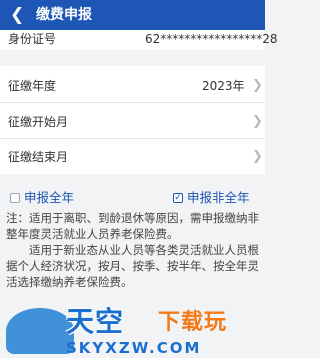 Image resolution: width=320 pixels, height=358 pixels. What do you see at coordinates (132, 156) in the screenshot?
I see `end-month-row: 征缴结束月 ❯` at bounding box center [132, 156].